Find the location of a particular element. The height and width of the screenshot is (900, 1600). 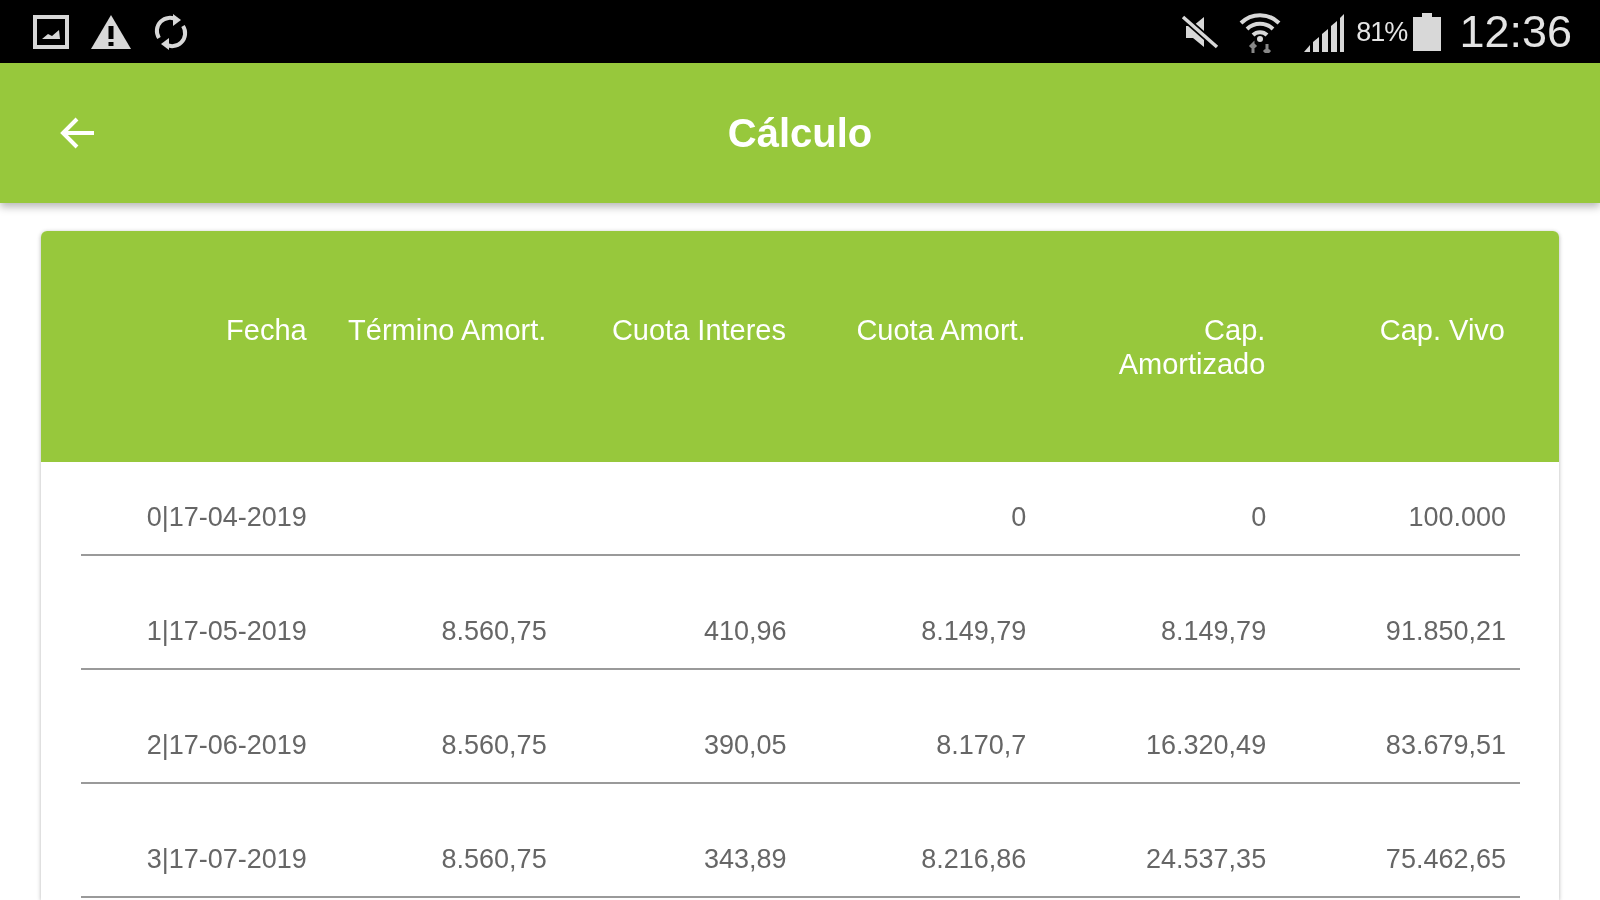

warning-icon is located at coordinates (111, 31).